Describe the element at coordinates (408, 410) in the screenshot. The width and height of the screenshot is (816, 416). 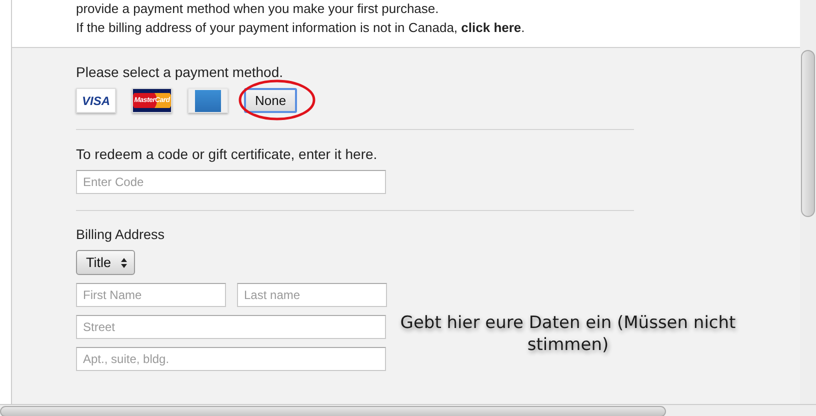
I see `horizontal-scrollbar` at that location.